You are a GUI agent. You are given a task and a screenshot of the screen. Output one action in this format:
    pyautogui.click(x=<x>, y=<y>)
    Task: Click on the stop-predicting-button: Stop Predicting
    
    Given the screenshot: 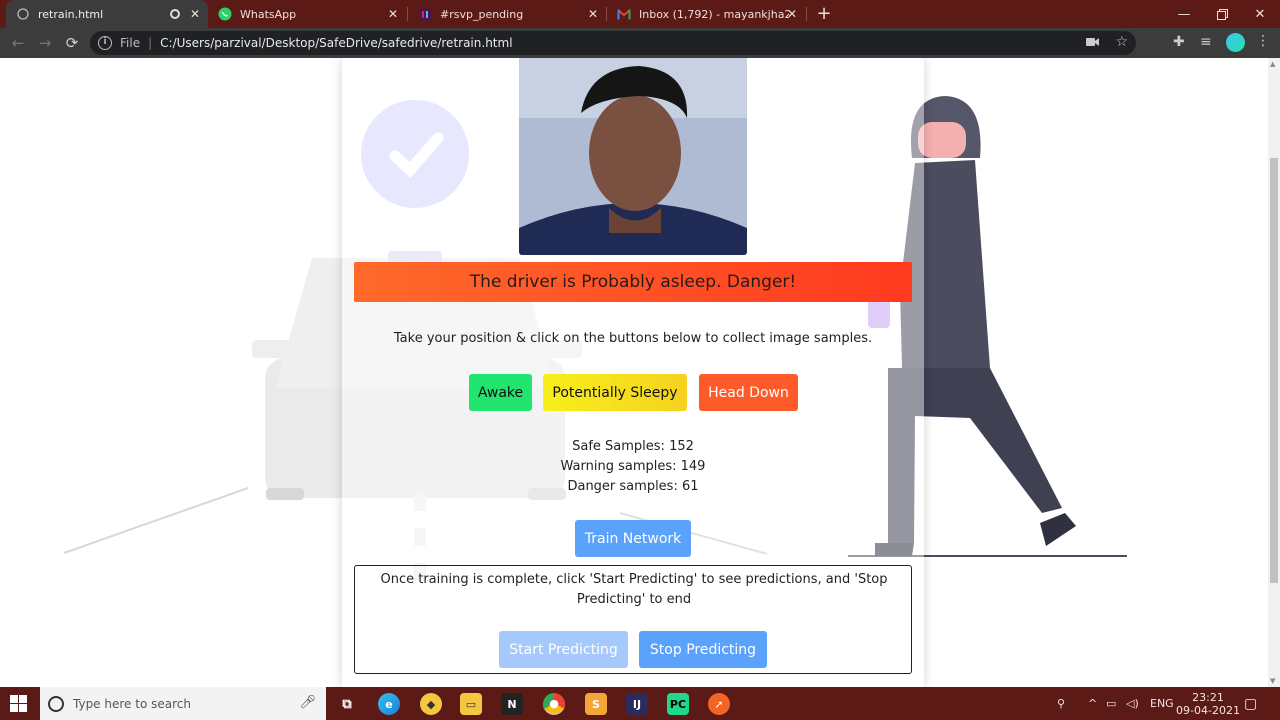 What is the action you would take?
    pyautogui.click(x=703, y=649)
    